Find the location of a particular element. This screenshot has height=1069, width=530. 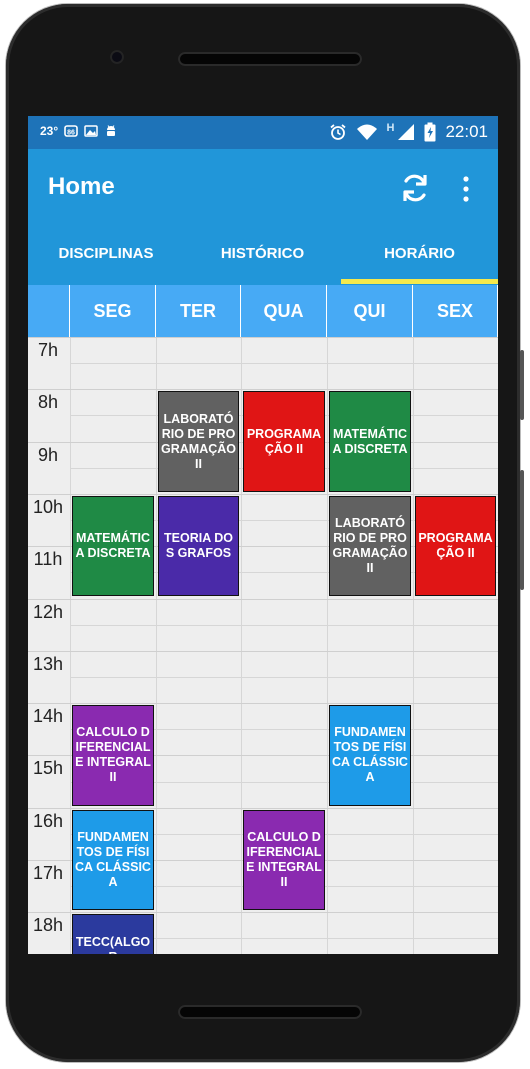

hour-label: 14h is located at coordinates (48, 716).